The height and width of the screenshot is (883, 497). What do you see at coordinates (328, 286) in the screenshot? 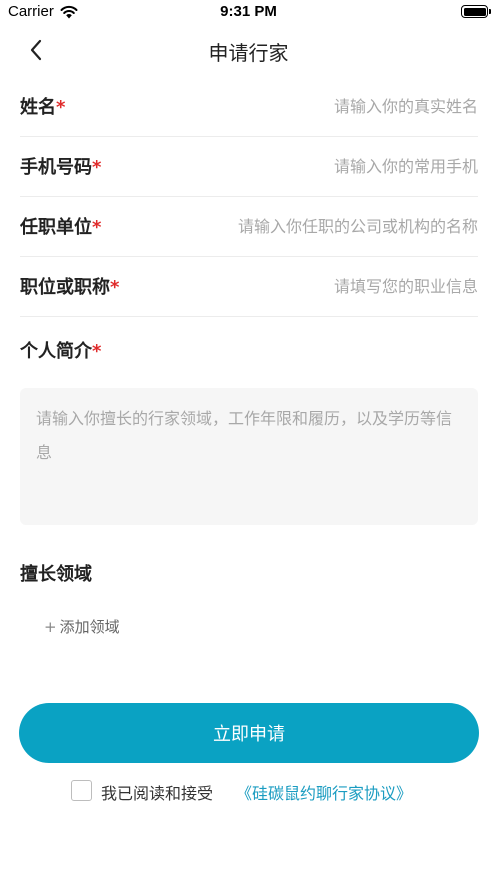
I see `position-input` at bounding box center [328, 286].